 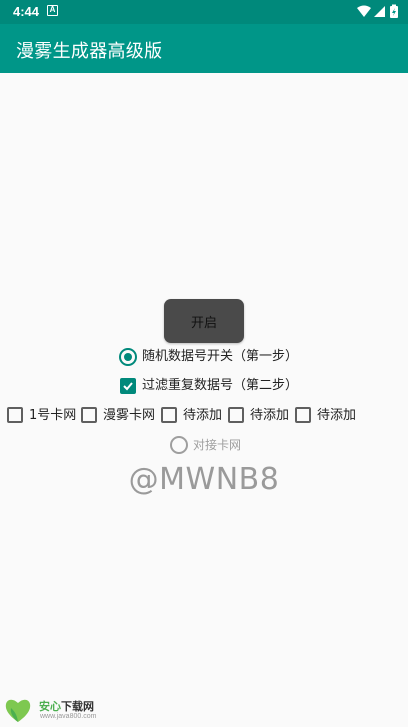 I want to click on download-site-logo-icon, so click(x=18, y=710).